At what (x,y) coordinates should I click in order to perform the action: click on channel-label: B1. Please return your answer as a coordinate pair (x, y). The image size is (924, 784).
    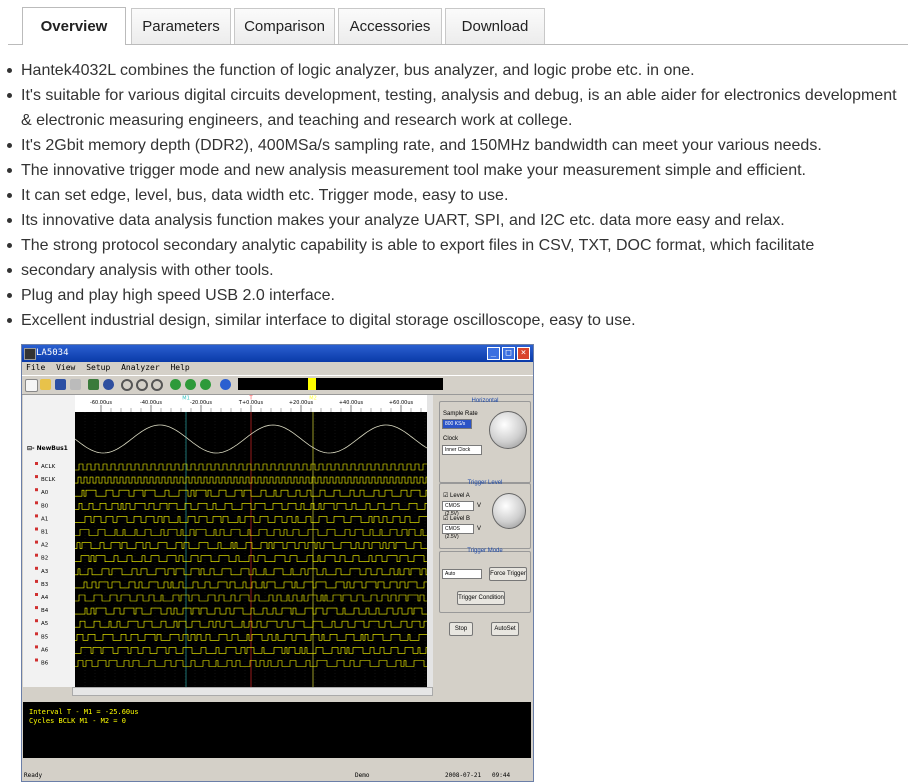
    Looking at the image, I should click on (44, 533).